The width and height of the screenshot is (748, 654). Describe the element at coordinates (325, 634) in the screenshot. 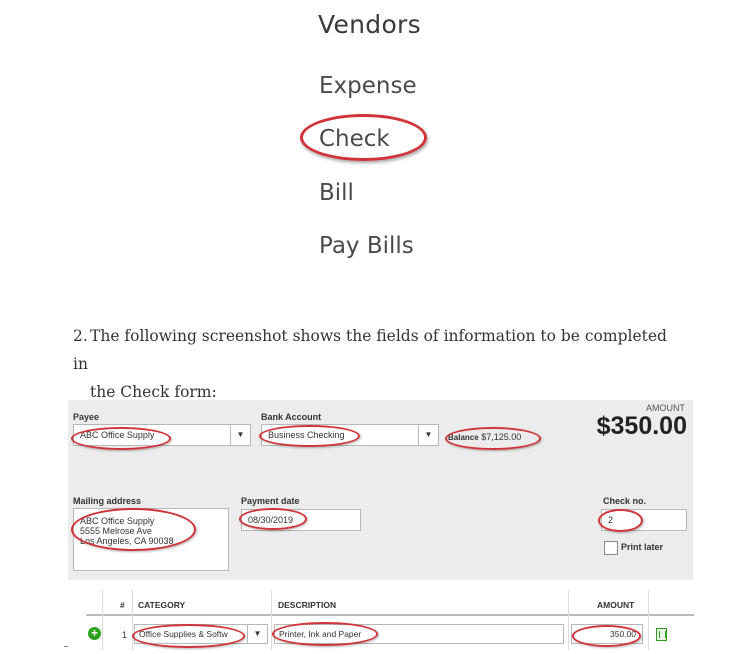

I see `description-highlight-circle` at that location.